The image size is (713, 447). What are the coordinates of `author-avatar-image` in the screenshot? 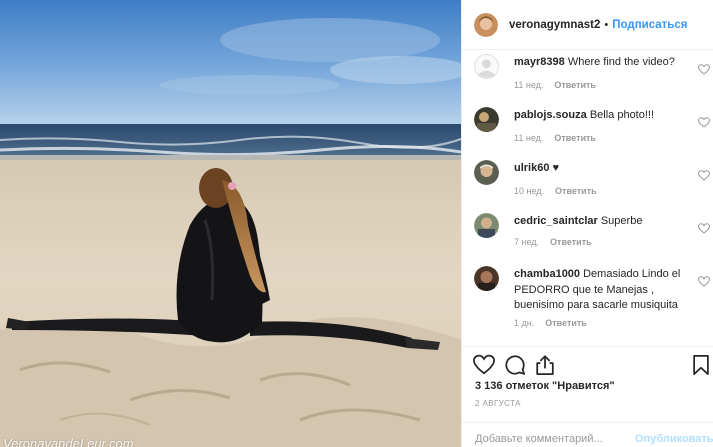 It's located at (486, 24).